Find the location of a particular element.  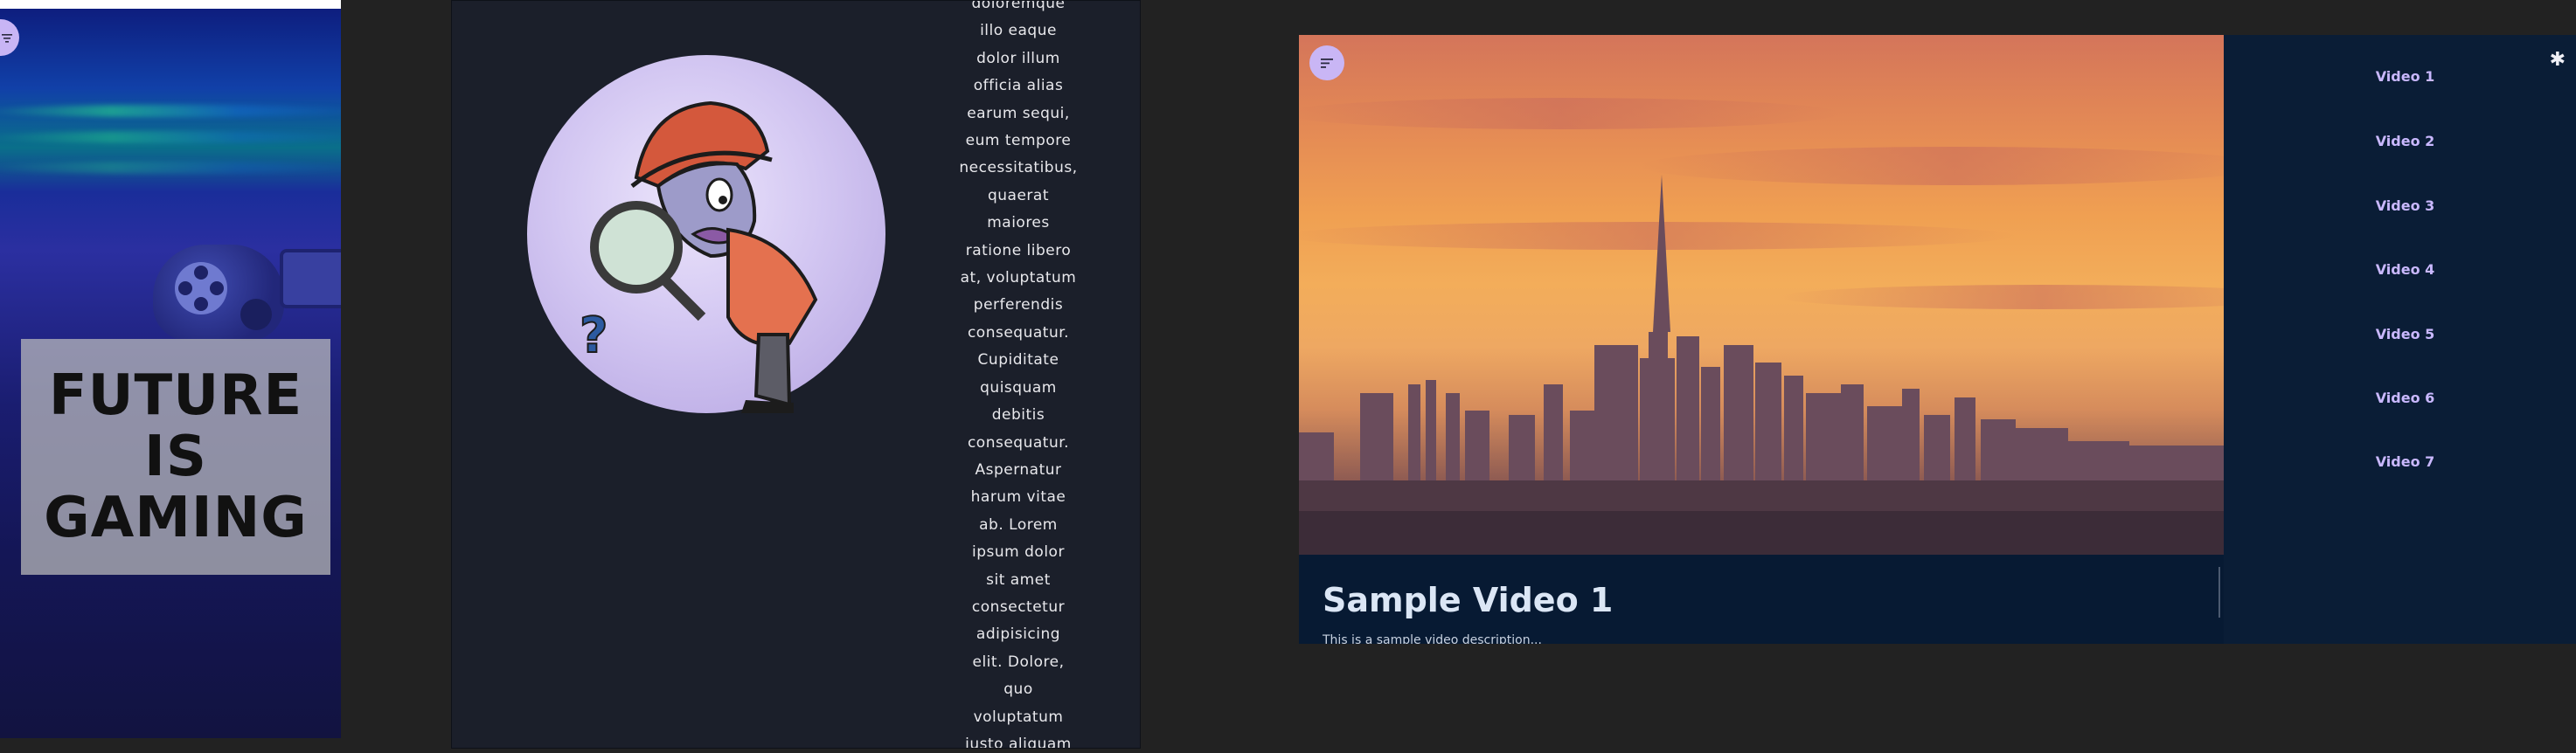

playlist-item: Video 6 is located at coordinates (2400, 398).